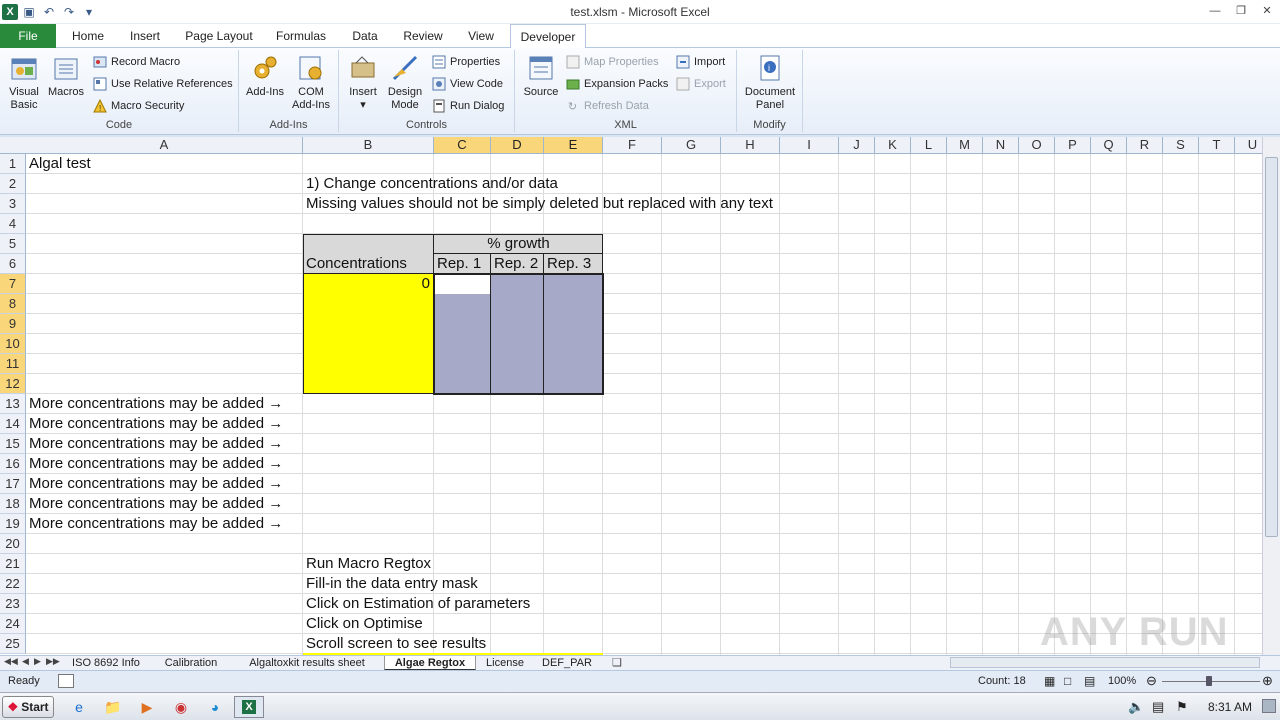 This screenshot has height=720, width=1280. What do you see at coordinates (893, 145) in the screenshot?
I see `column-header-k: K` at bounding box center [893, 145].